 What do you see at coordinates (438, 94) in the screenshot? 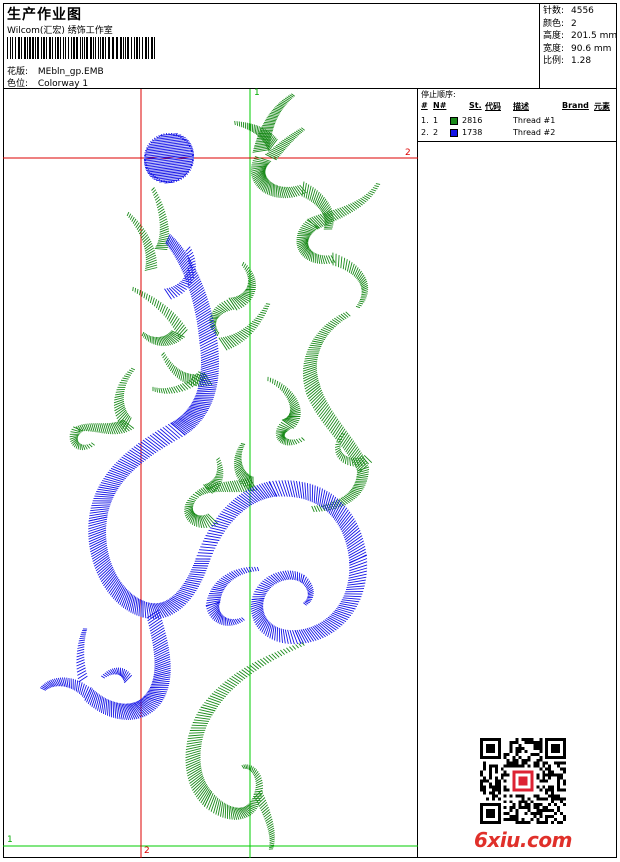
I see `stop-sequence-title: 停止顺序:` at bounding box center [438, 94].